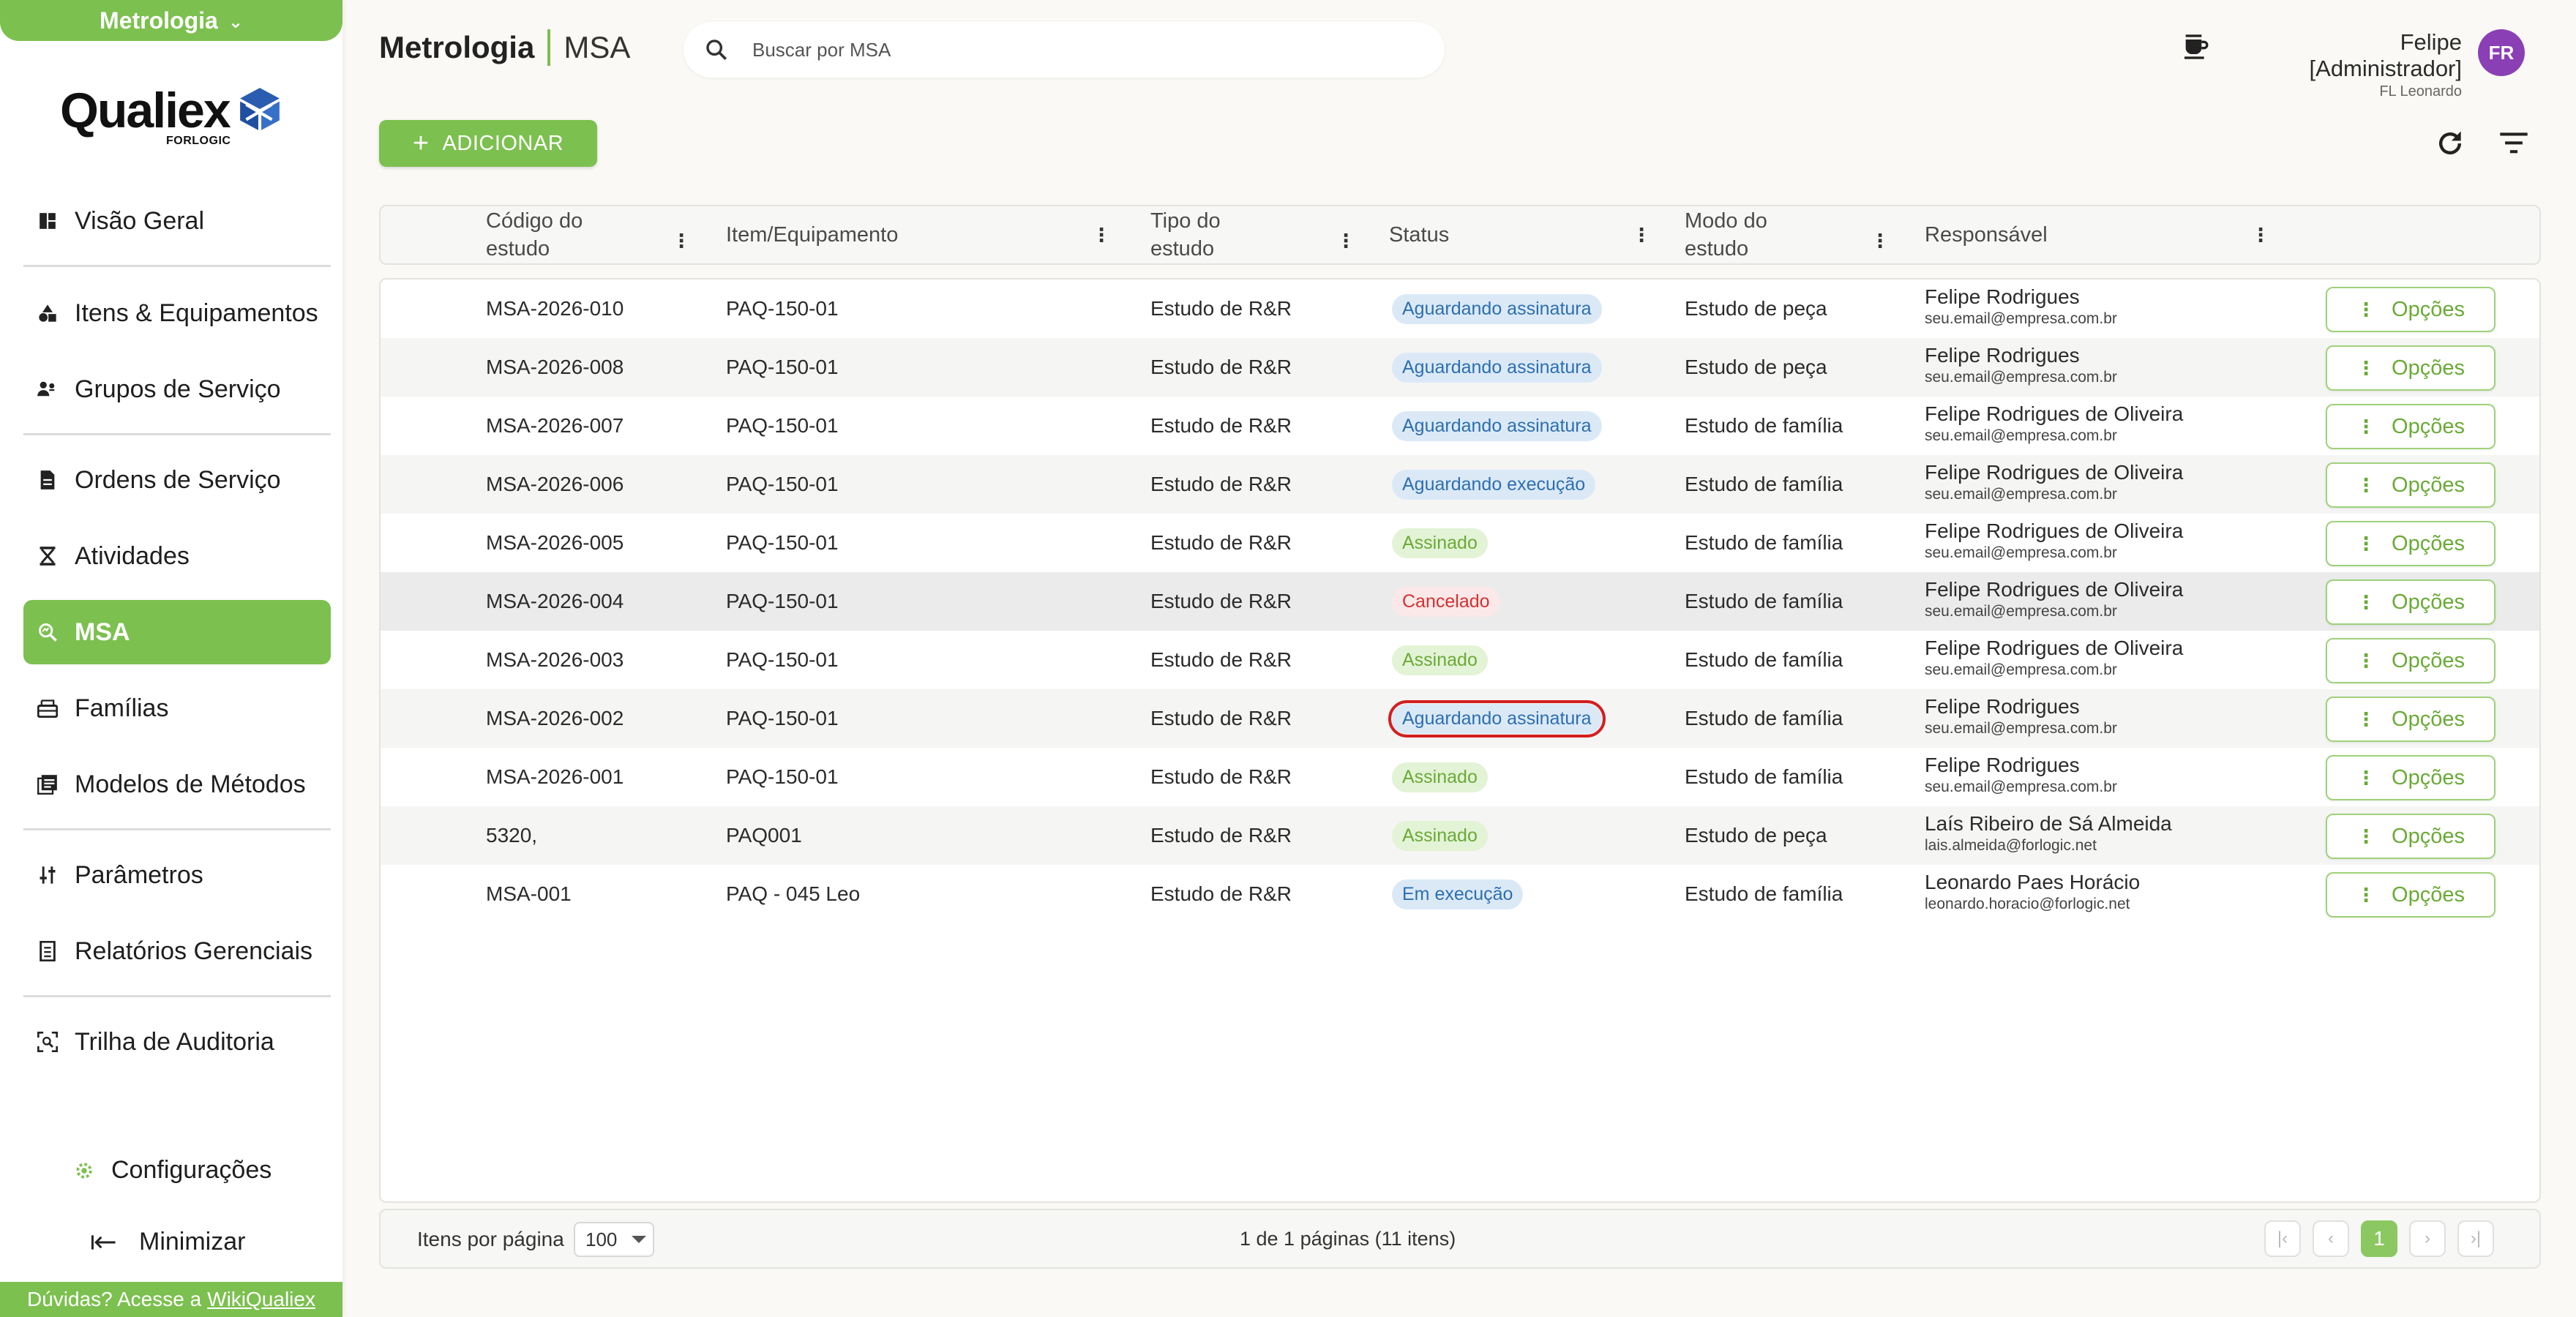 The width and height of the screenshot is (2576, 1317). I want to click on cell-status: Em execução, so click(1458, 894).